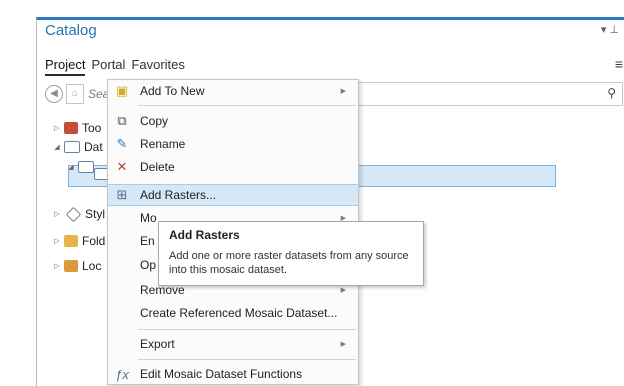  I want to click on tree-item-toolboxes: ▷ Too, so click(76, 128).